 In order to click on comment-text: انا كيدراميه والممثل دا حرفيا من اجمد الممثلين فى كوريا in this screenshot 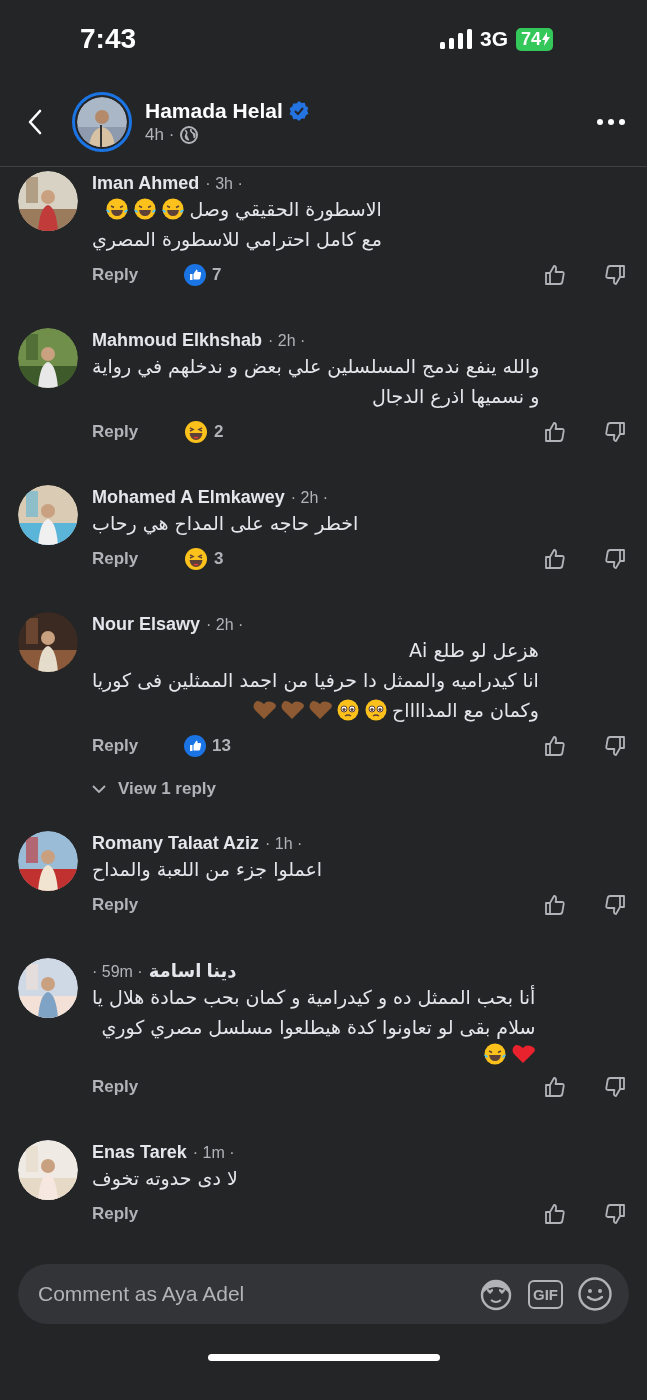, I will do `click(315, 681)`.